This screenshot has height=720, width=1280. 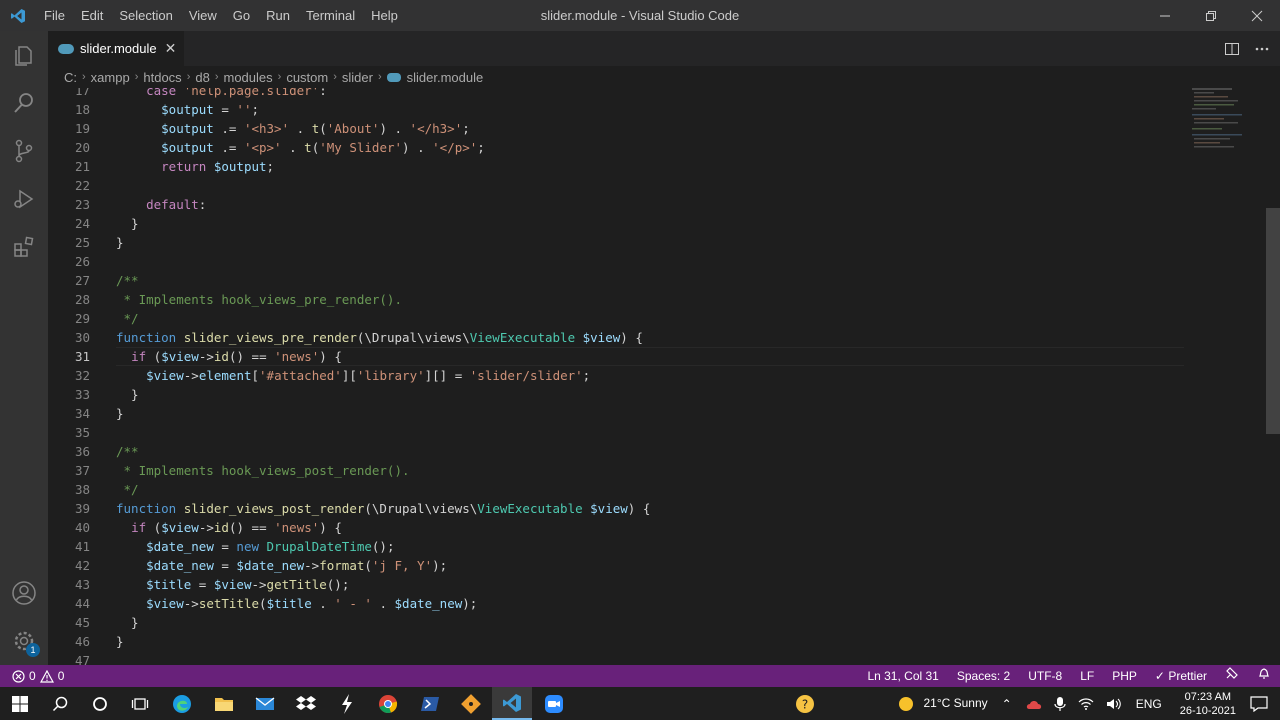 What do you see at coordinates (330, 15) in the screenshot?
I see `menu-terminal: Terminal` at bounding box center [330, 15].